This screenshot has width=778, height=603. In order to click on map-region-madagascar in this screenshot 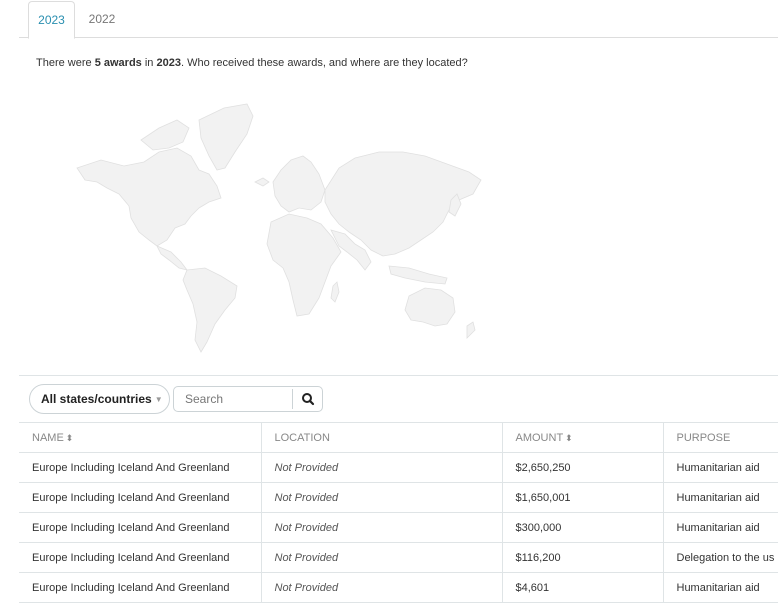, I will do `click(335, 292)`.